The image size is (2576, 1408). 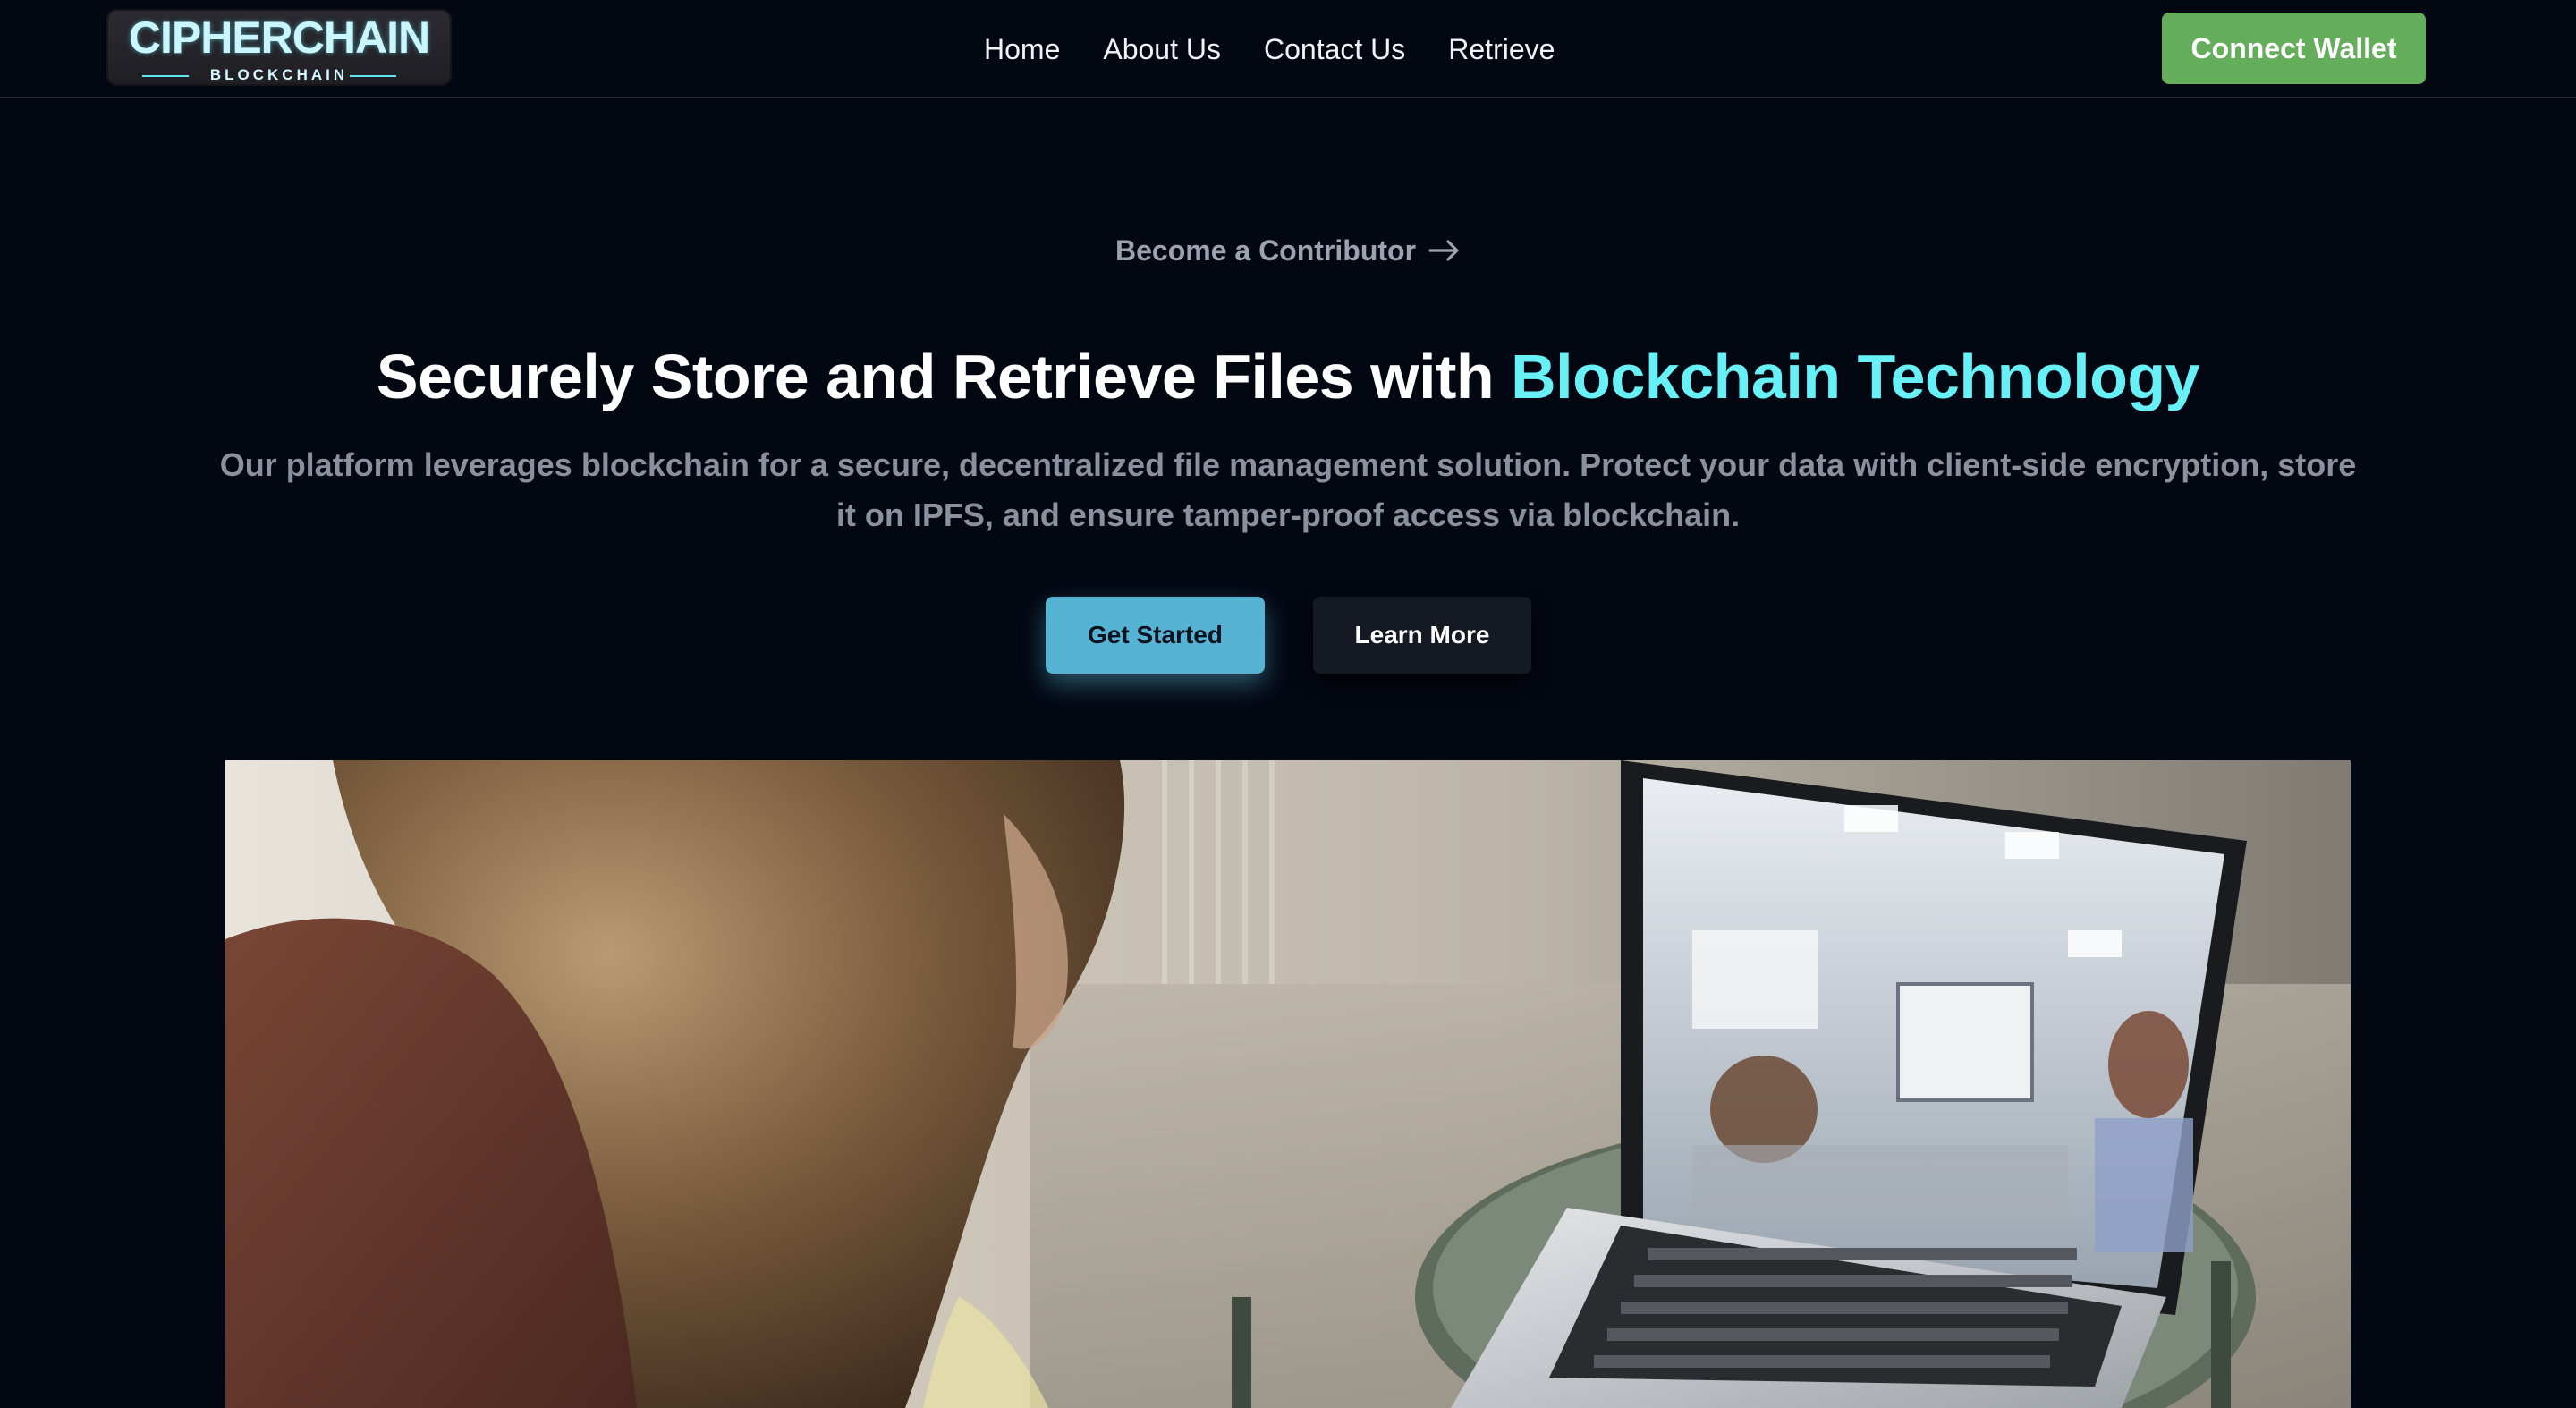 What do you see at coordinates (1855, 376) in the screenshot?
I see `hero-headline-accent: Blockchain Technology` at bounding box center [1855, 376].